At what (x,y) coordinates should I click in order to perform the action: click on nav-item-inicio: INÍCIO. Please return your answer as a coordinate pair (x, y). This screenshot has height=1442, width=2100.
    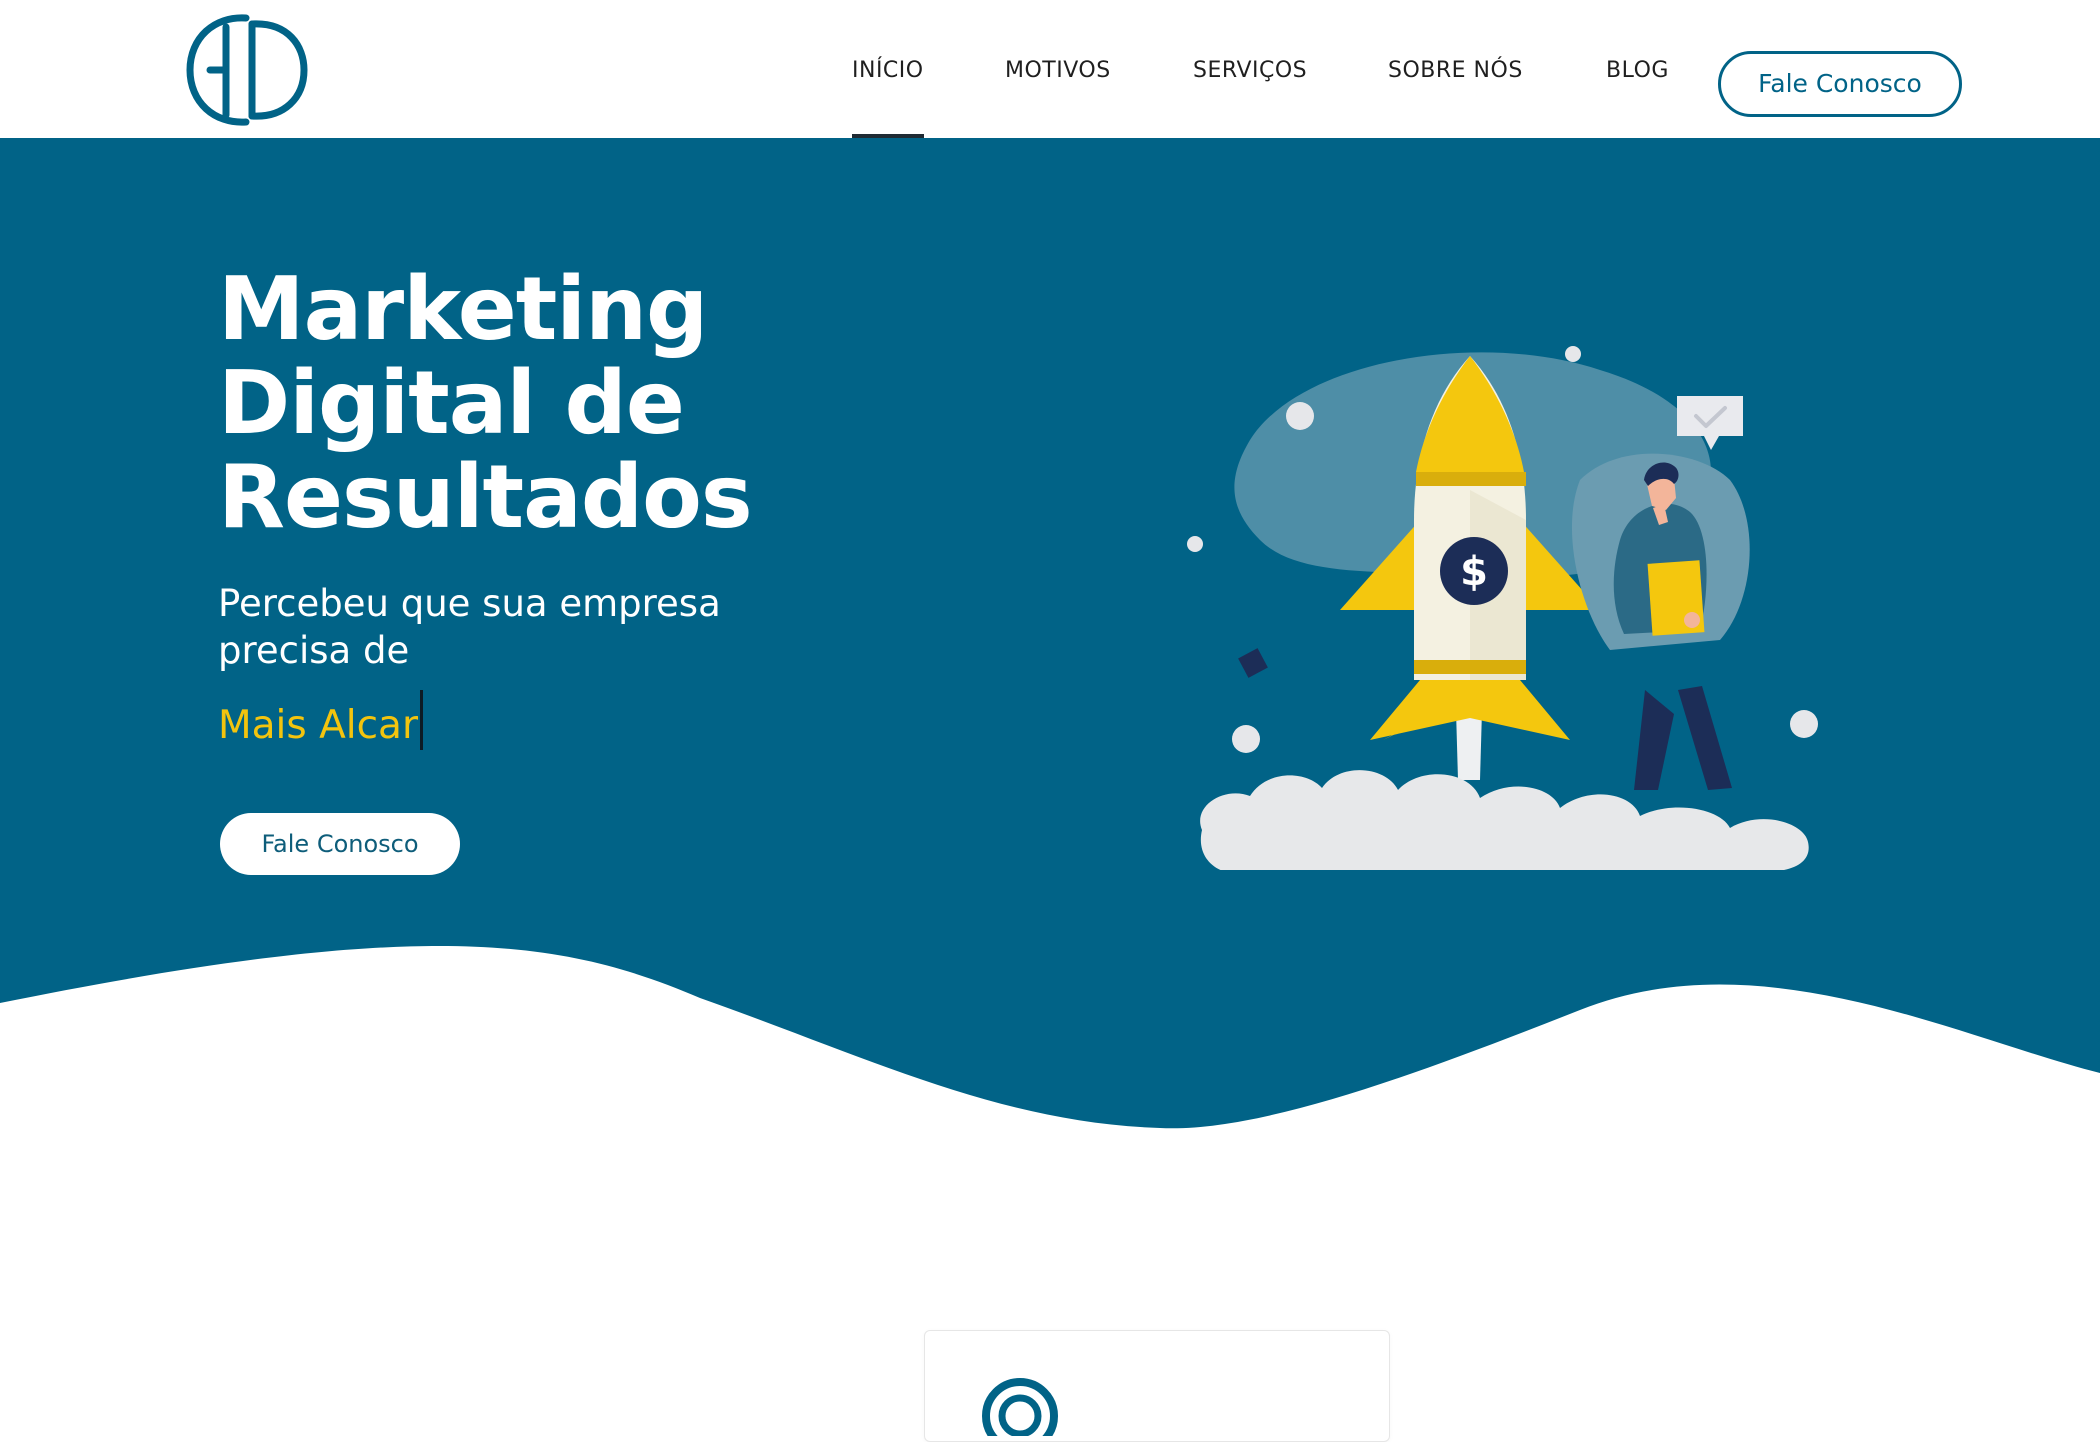
    Looking at the image, I should click on (888, 96).